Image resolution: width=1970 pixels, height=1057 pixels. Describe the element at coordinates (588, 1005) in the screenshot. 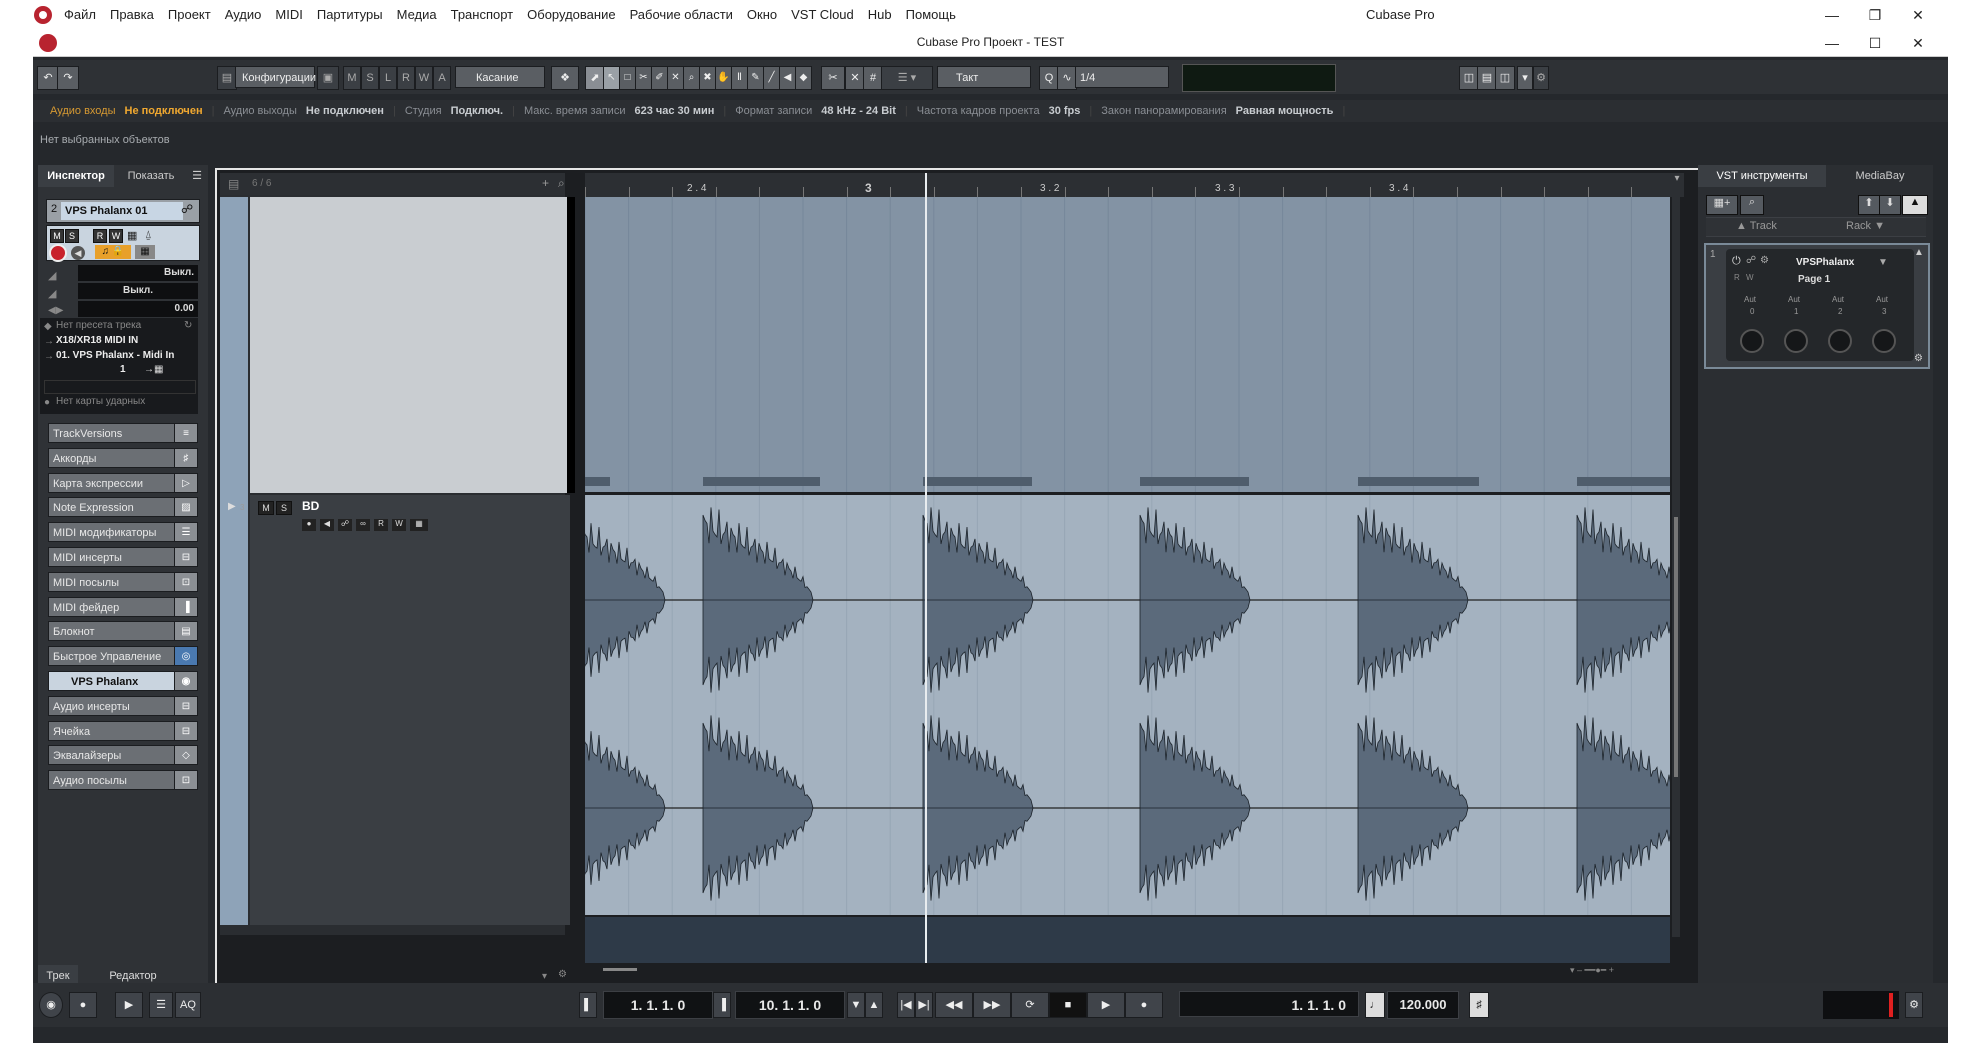

I see `left-locator-icon: ▌` at that location.